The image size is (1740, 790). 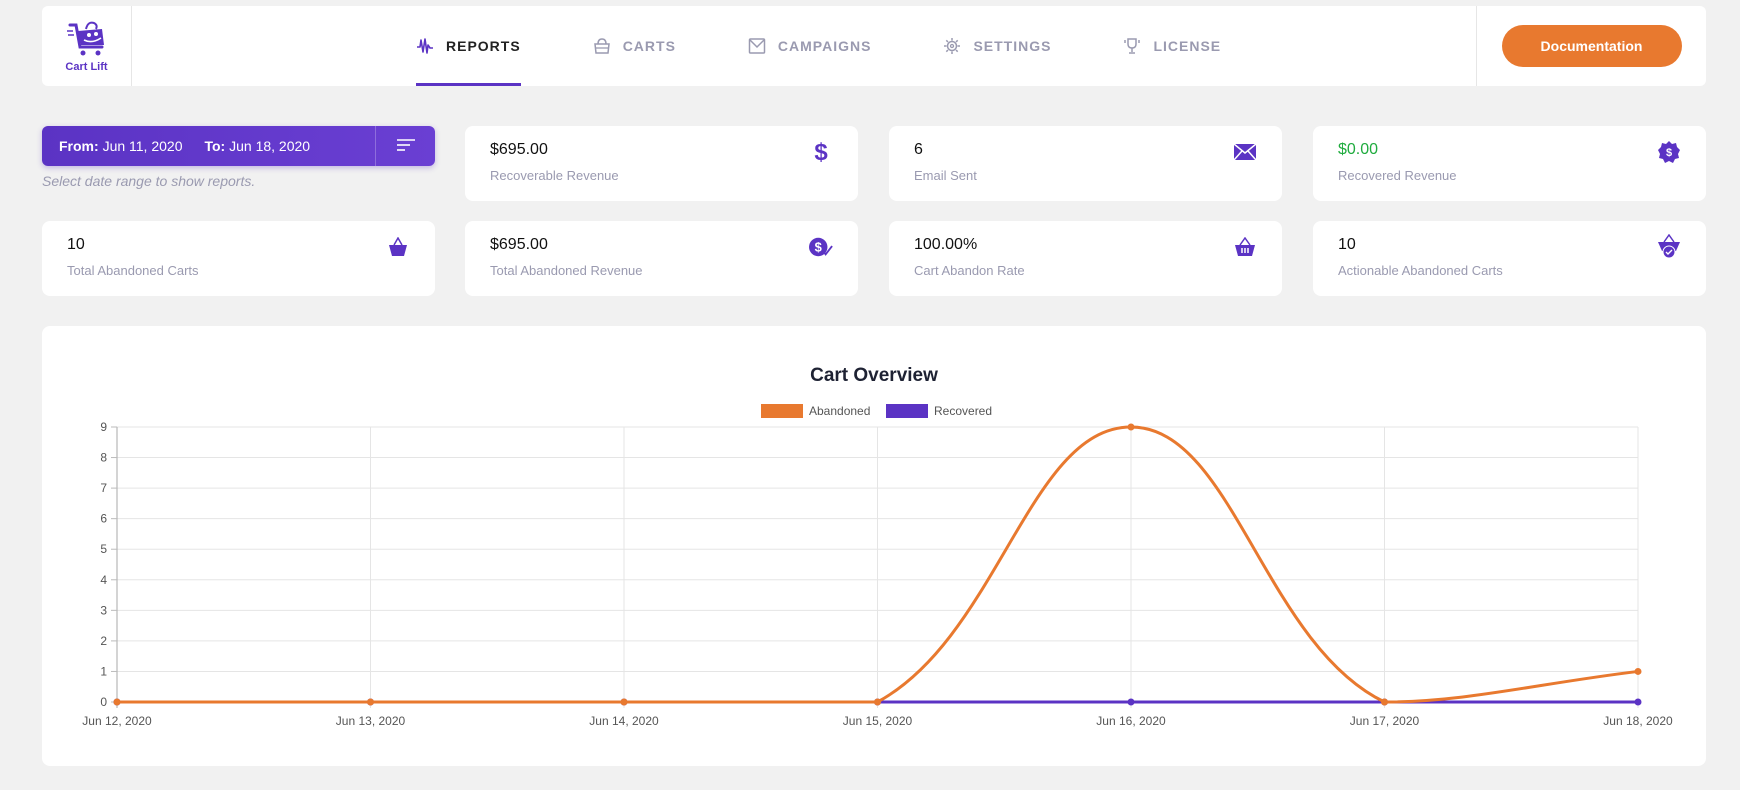 What do you see at coordinates (103, 702) in the screenshot?
I see `y-tick-label: 0` at bounding box center [103, 702].